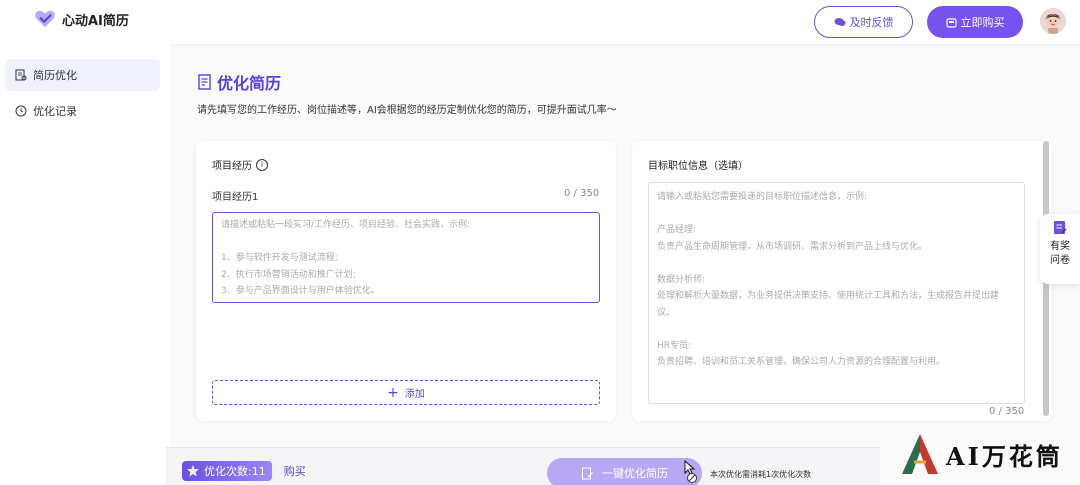 The width and height of the screenshot is (1080, 485). What do you see at coordinates (193, 471) in the screenshot?
I see `star-badge-icon` at bounding box center [193, 471].